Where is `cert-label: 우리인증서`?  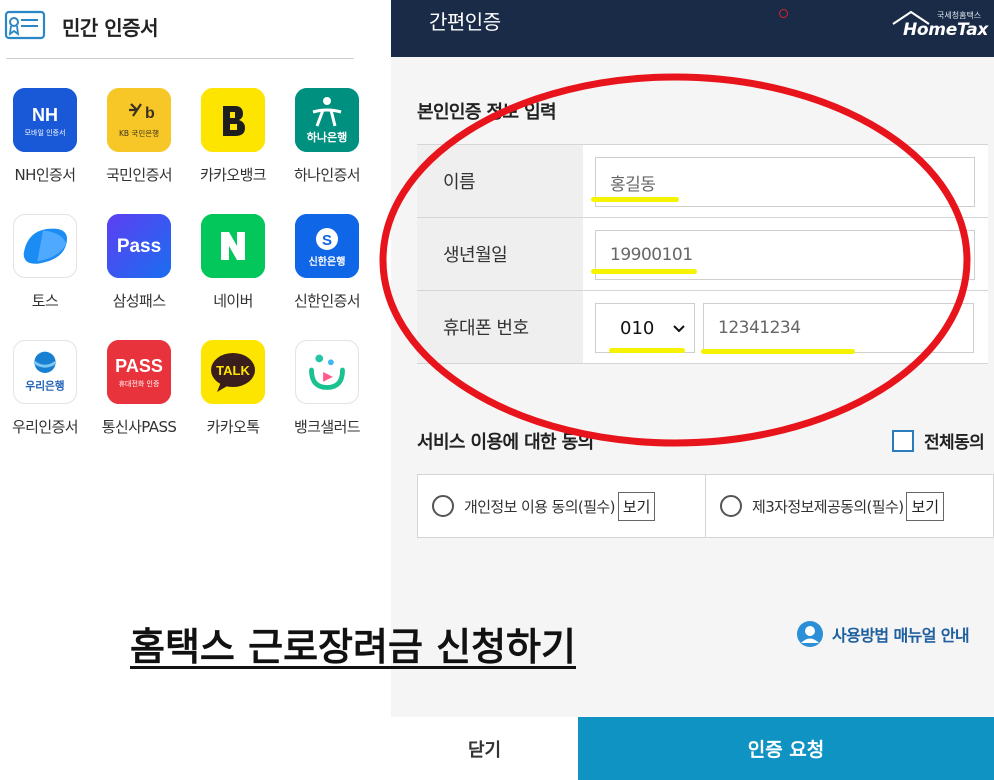
cert-label: 우리인증서 is located at coordinates (45, 427).